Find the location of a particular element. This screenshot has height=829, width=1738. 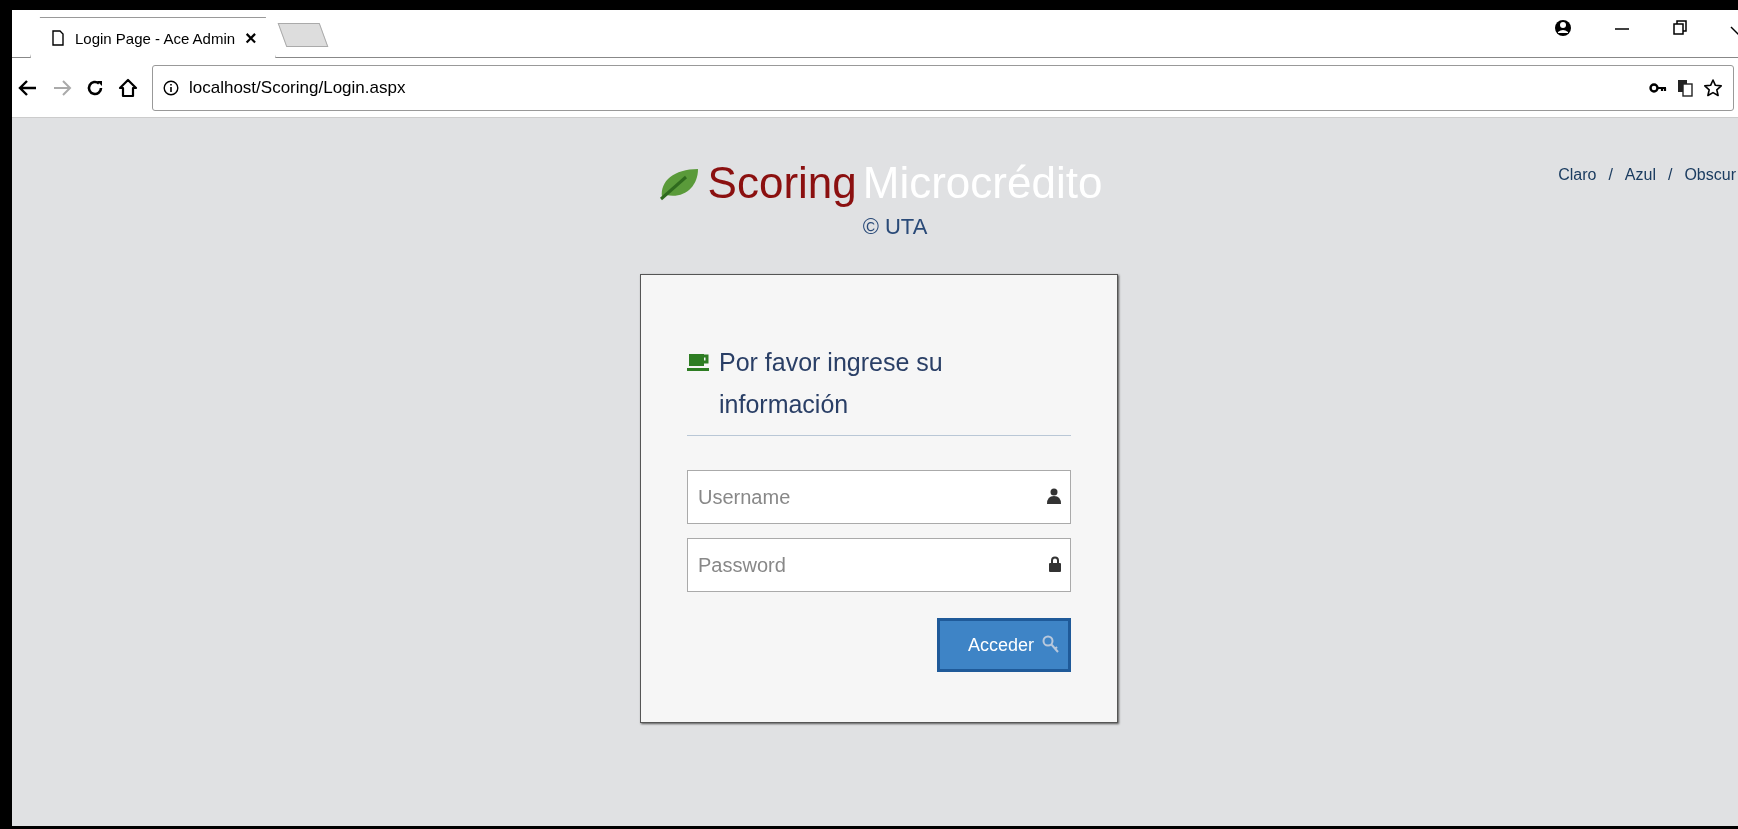

url-text: localhost/Scoring/Login.aspx is located at coordinates (297, 87).